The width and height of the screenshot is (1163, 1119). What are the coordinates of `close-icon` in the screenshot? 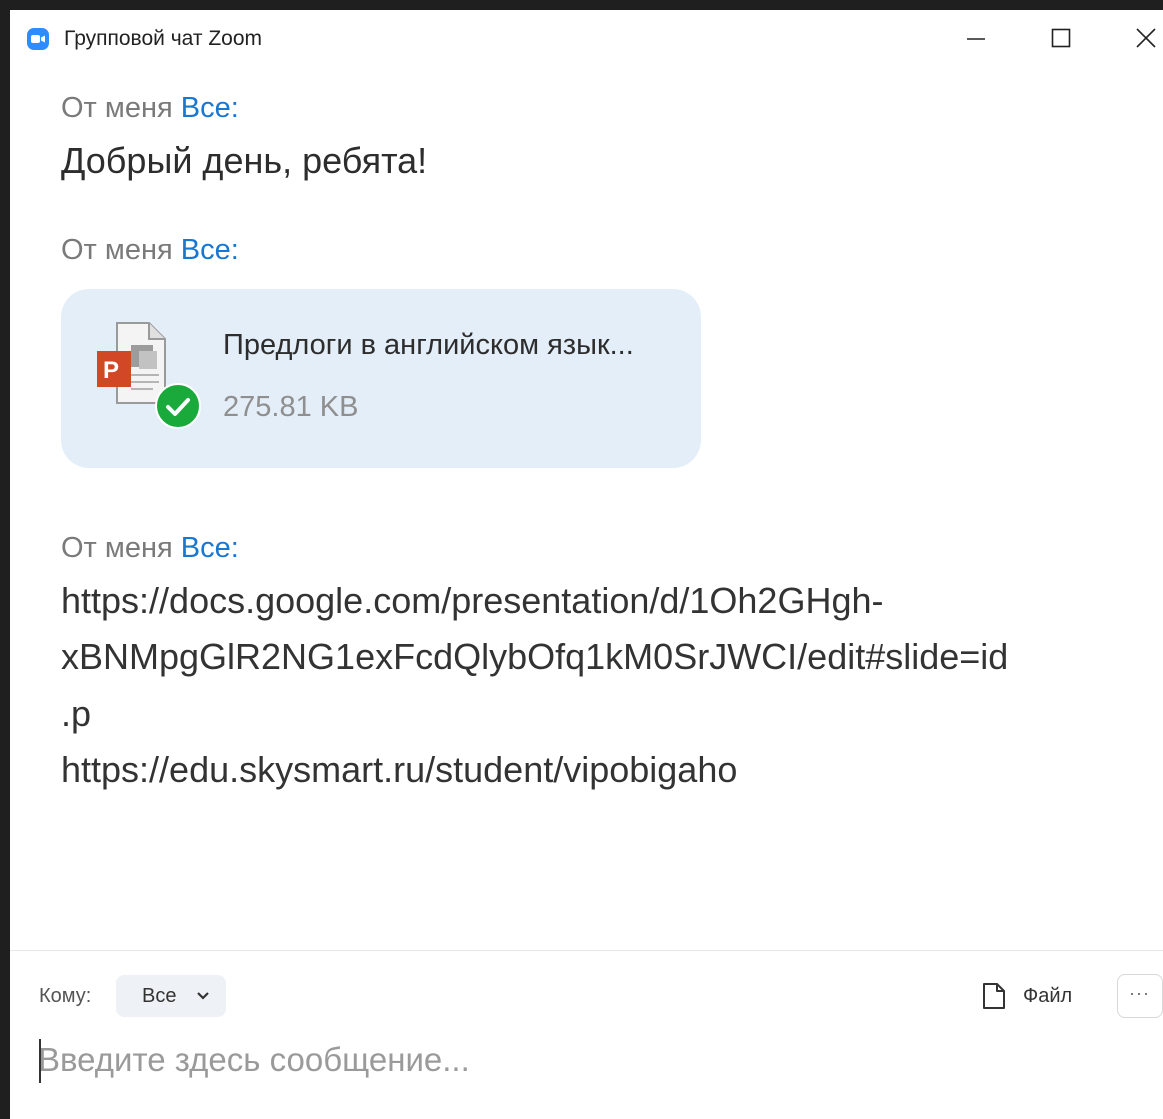 It's located at (1146, 38).